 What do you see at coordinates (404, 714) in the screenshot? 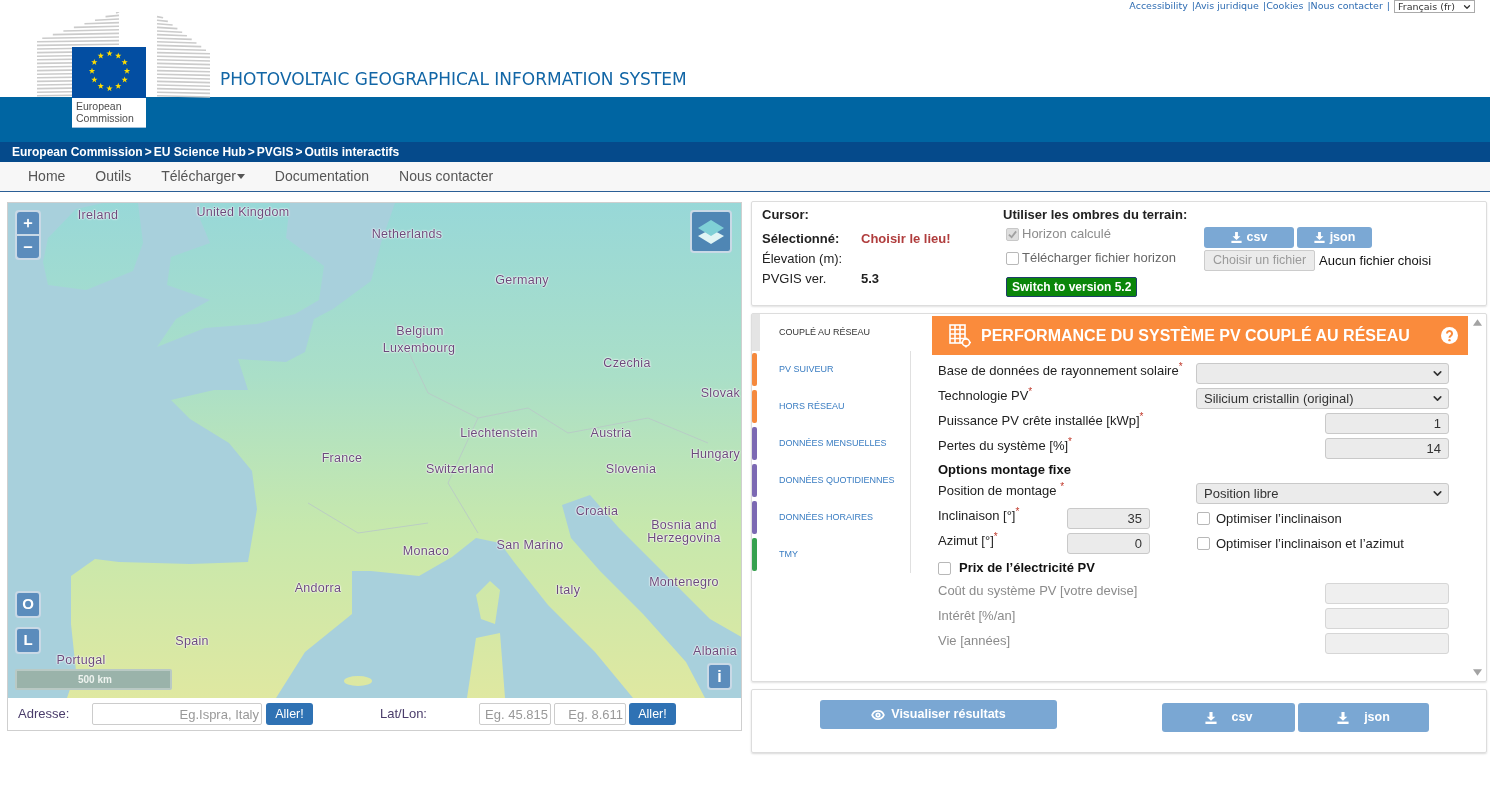
I see `latlon-label: Lat/Lon:` at bounding box center [404, 714].